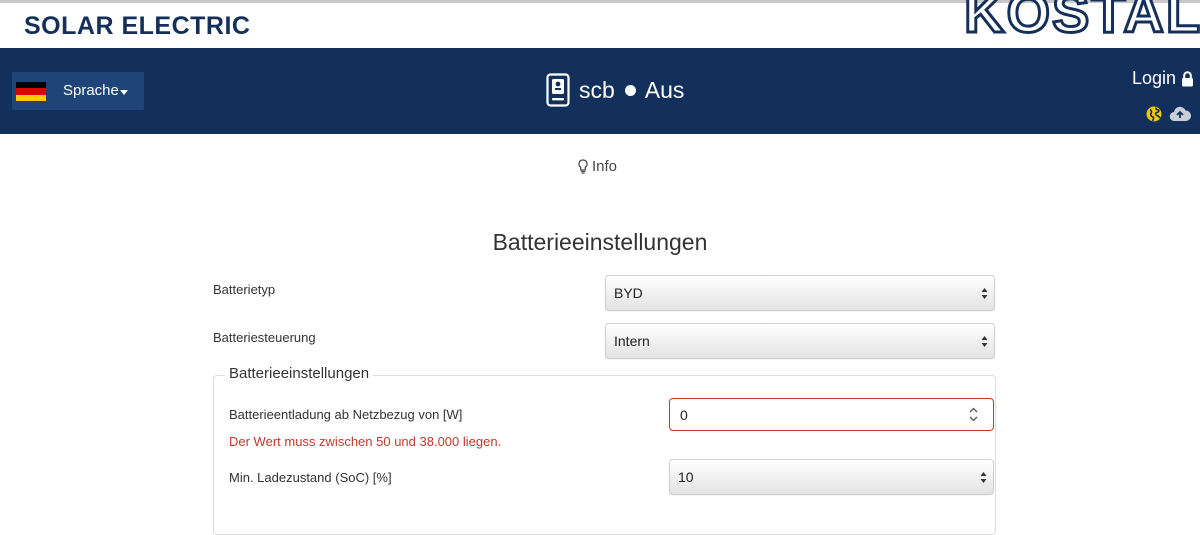  What do you see at coordinates (299, 373) in the screenshot?
I see `battery-settings-legend: Batterieeinstellungen` at bounding box center [299, 373].